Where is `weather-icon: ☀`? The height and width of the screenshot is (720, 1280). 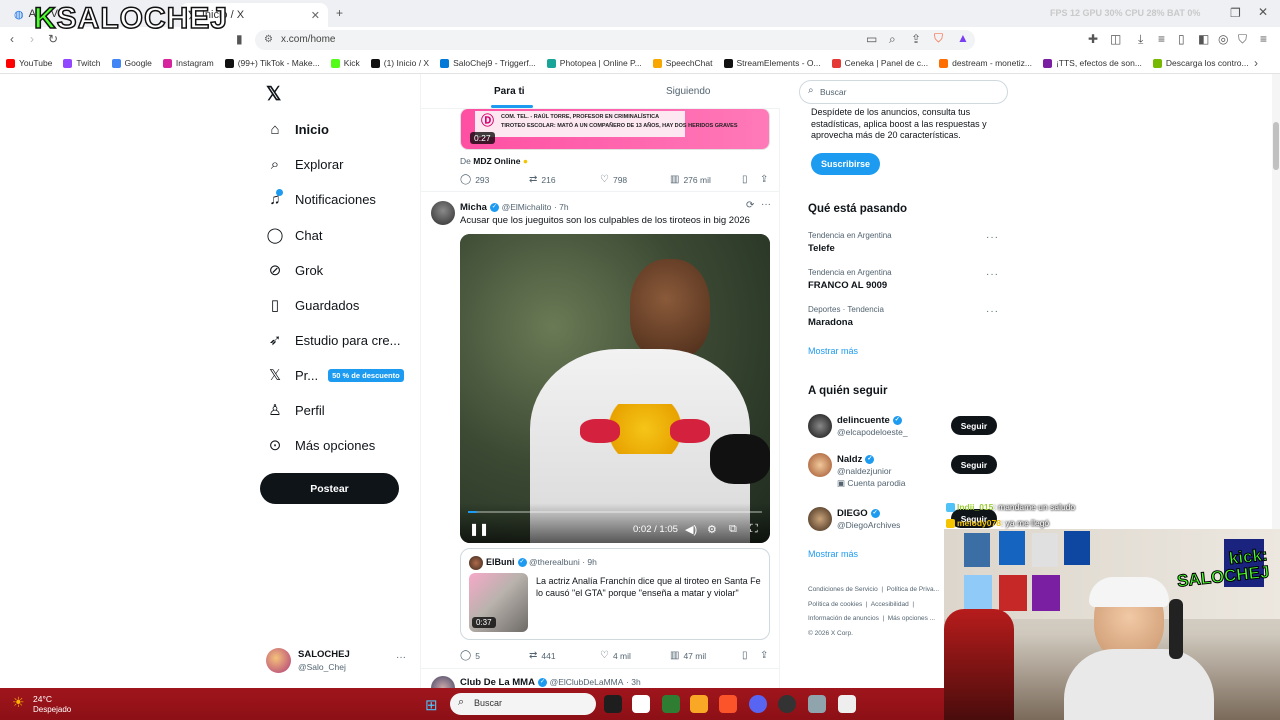 weather-icon: ☀ is located at coordinates (18, 702).